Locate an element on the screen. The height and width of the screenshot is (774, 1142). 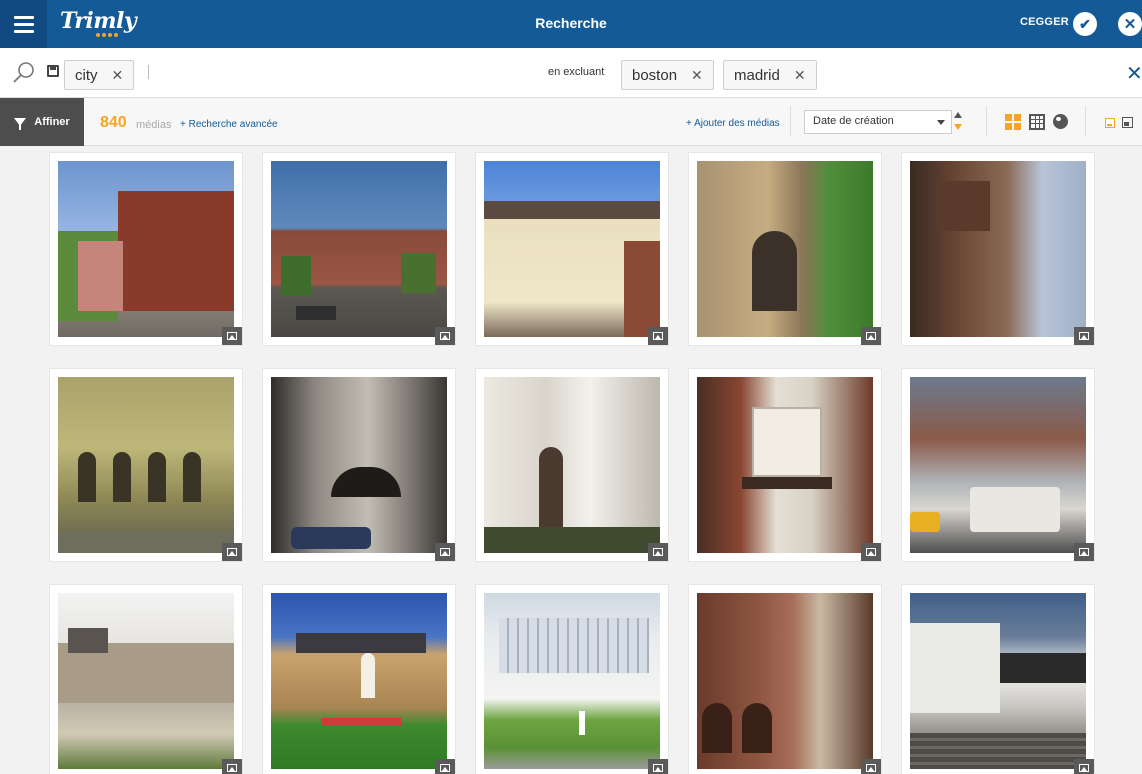
refine-label: Affiner is located at coordinates (52, 122).